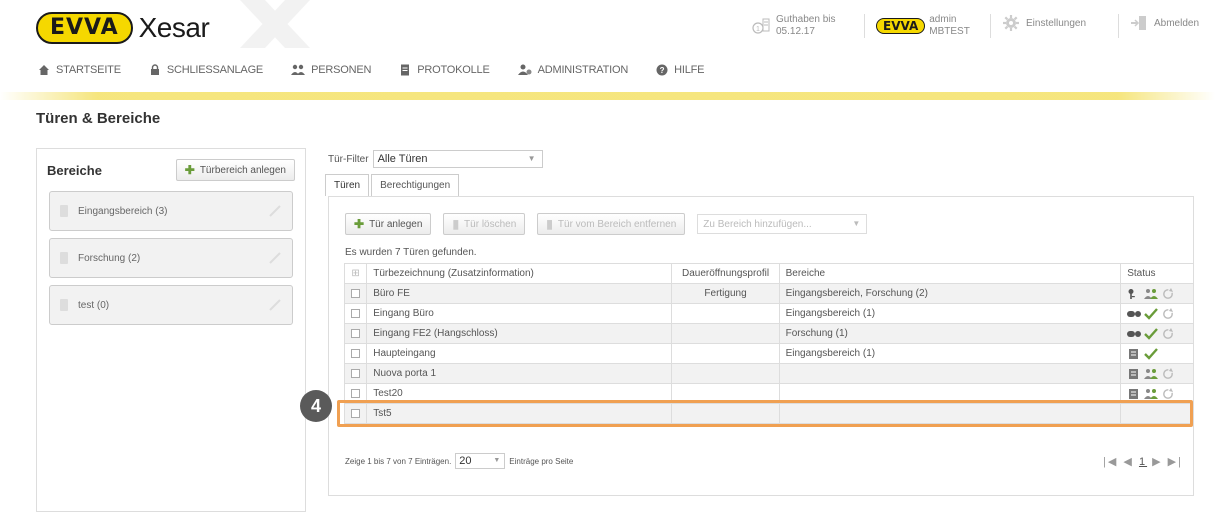 The image size is (1215, 512). What do you see at coordinates (480, 461) in the screenshot?
I see `per-page-select: 20 ▼` at bounding box center [480, 461].